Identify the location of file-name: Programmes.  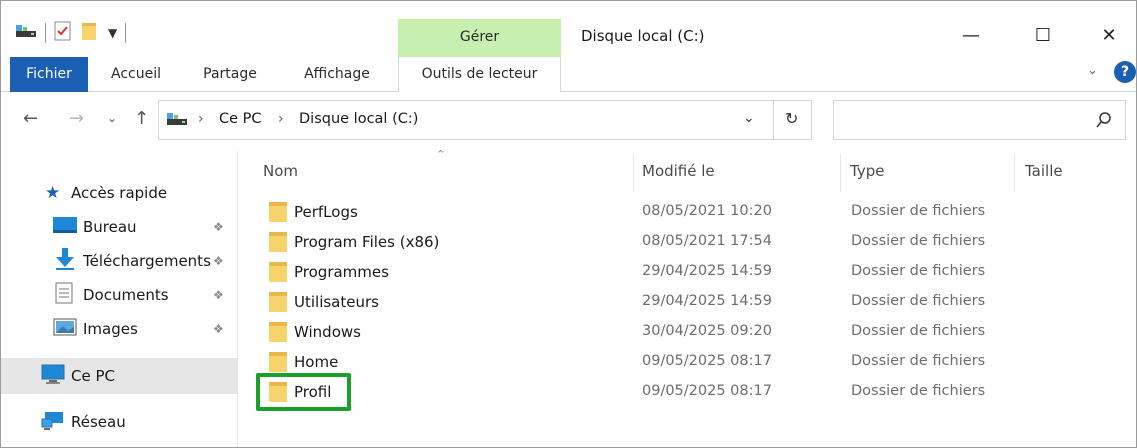
(341, 272).